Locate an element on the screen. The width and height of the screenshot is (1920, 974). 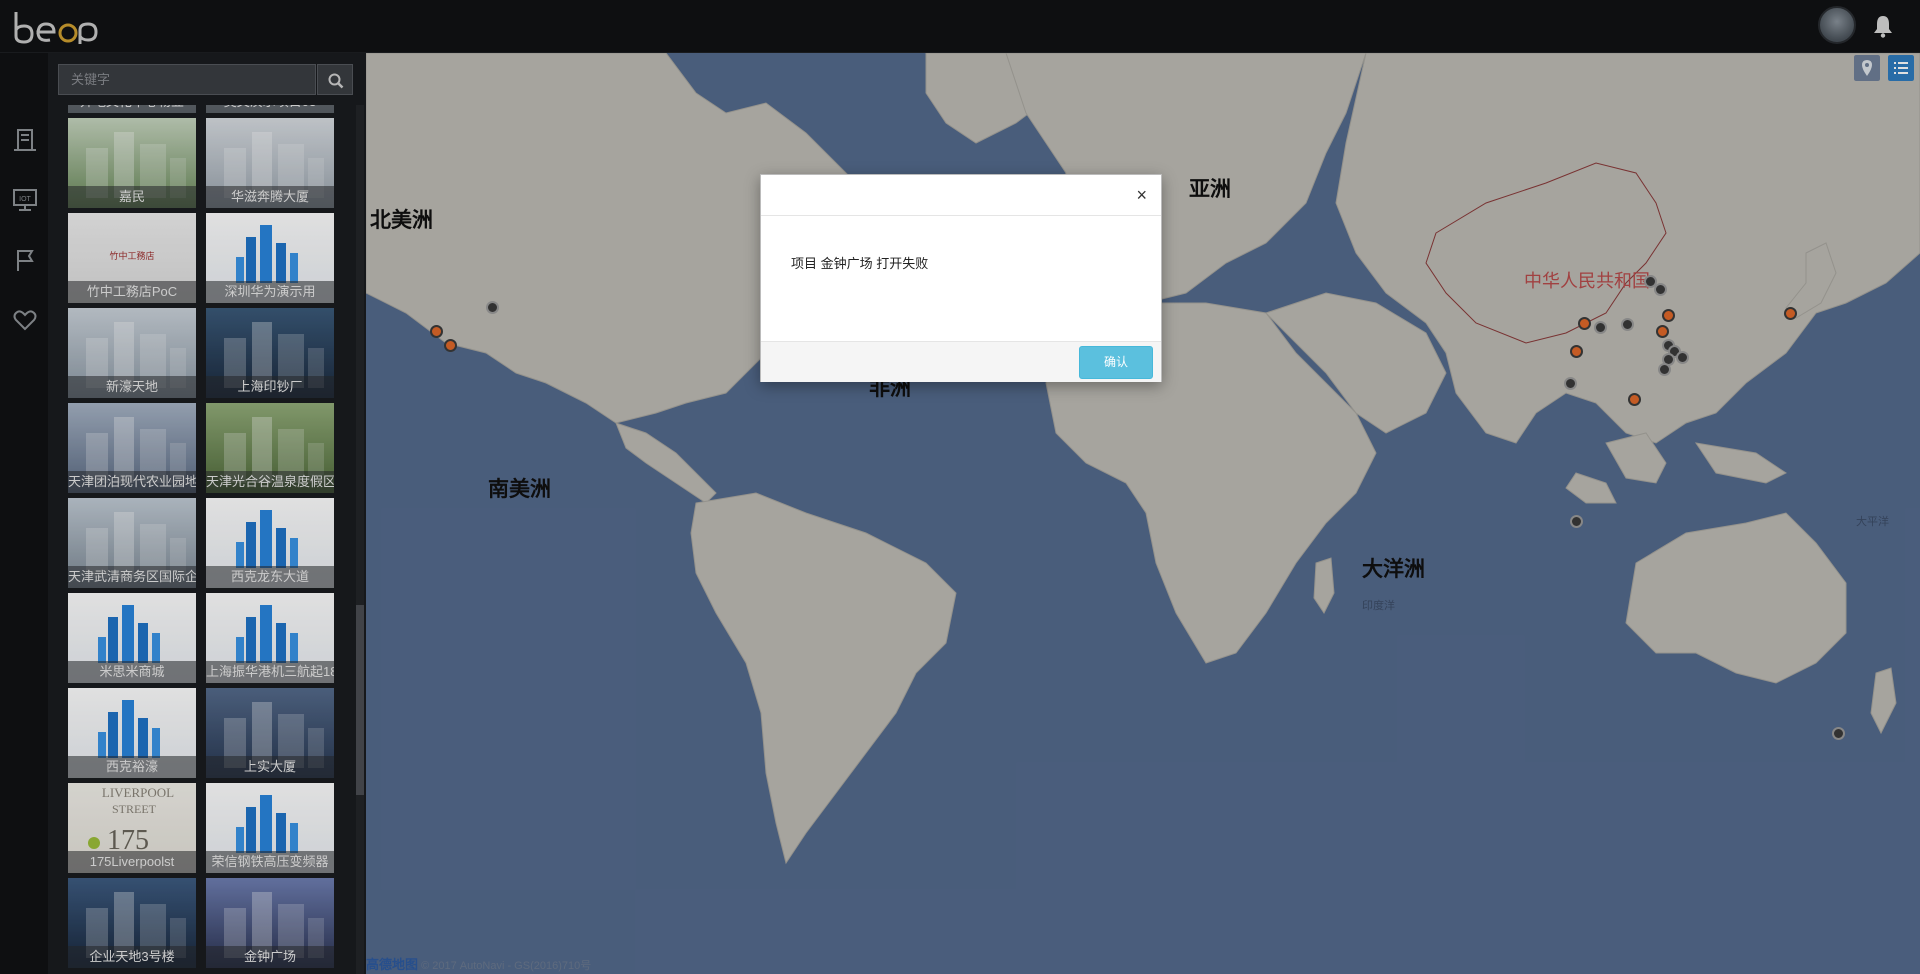
confirm-button: 确认 is located at coordinates (1116, 362).